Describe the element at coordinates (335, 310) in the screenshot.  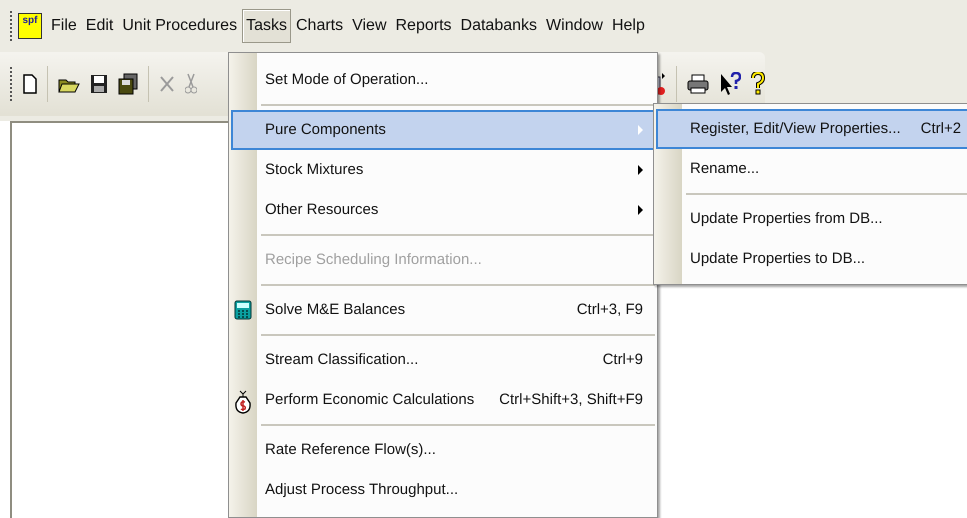
I see `menu-item-label: Solve M&E Balances` at that location.